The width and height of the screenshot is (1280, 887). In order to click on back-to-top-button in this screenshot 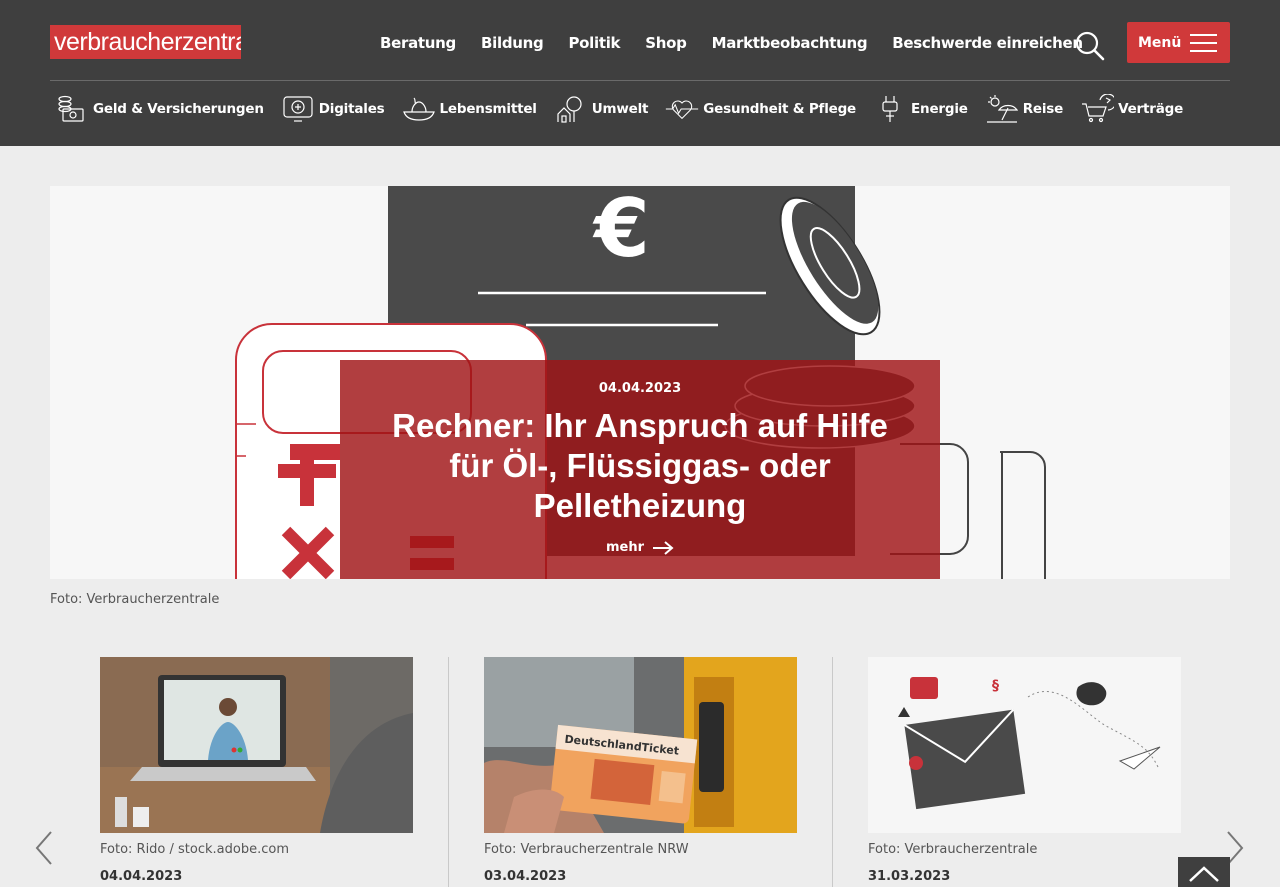, I will do `click(1204, 872)`.